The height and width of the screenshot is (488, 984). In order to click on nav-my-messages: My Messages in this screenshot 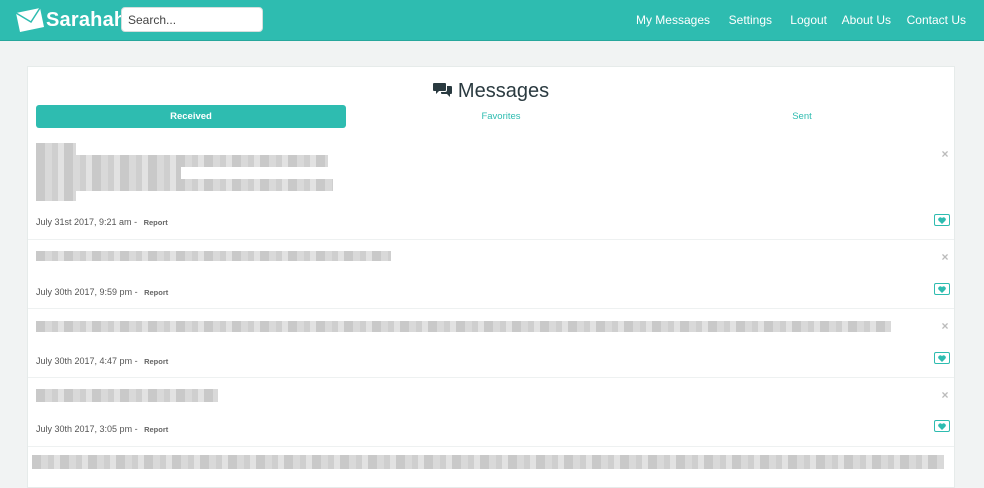, I will do `click(673, 20)`.